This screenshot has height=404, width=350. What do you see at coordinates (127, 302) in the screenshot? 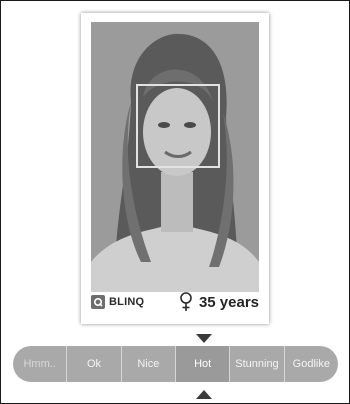
I see `brand-name: BLINQ` at bounding box center [127, 302].